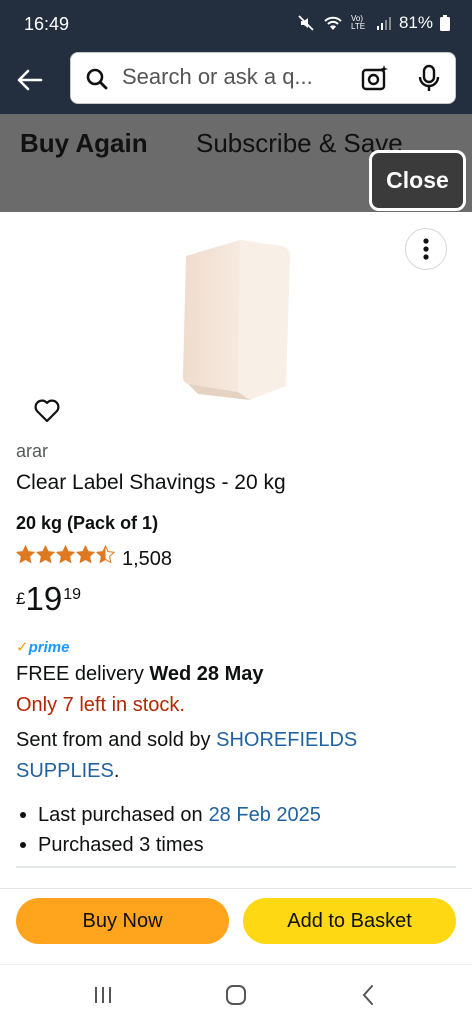 This screenshot has height=1024, width=472. I want to click on status-icons: Vo) LTE 81%, so click(373, 23).